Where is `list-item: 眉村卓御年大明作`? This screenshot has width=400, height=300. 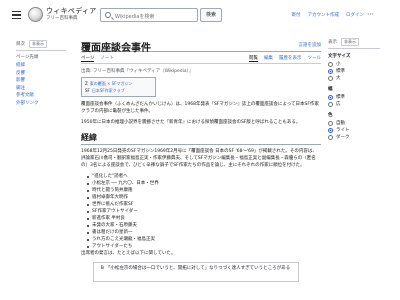
list-item: 眉村卓御年大明作 is located at coordinates (204, 197).